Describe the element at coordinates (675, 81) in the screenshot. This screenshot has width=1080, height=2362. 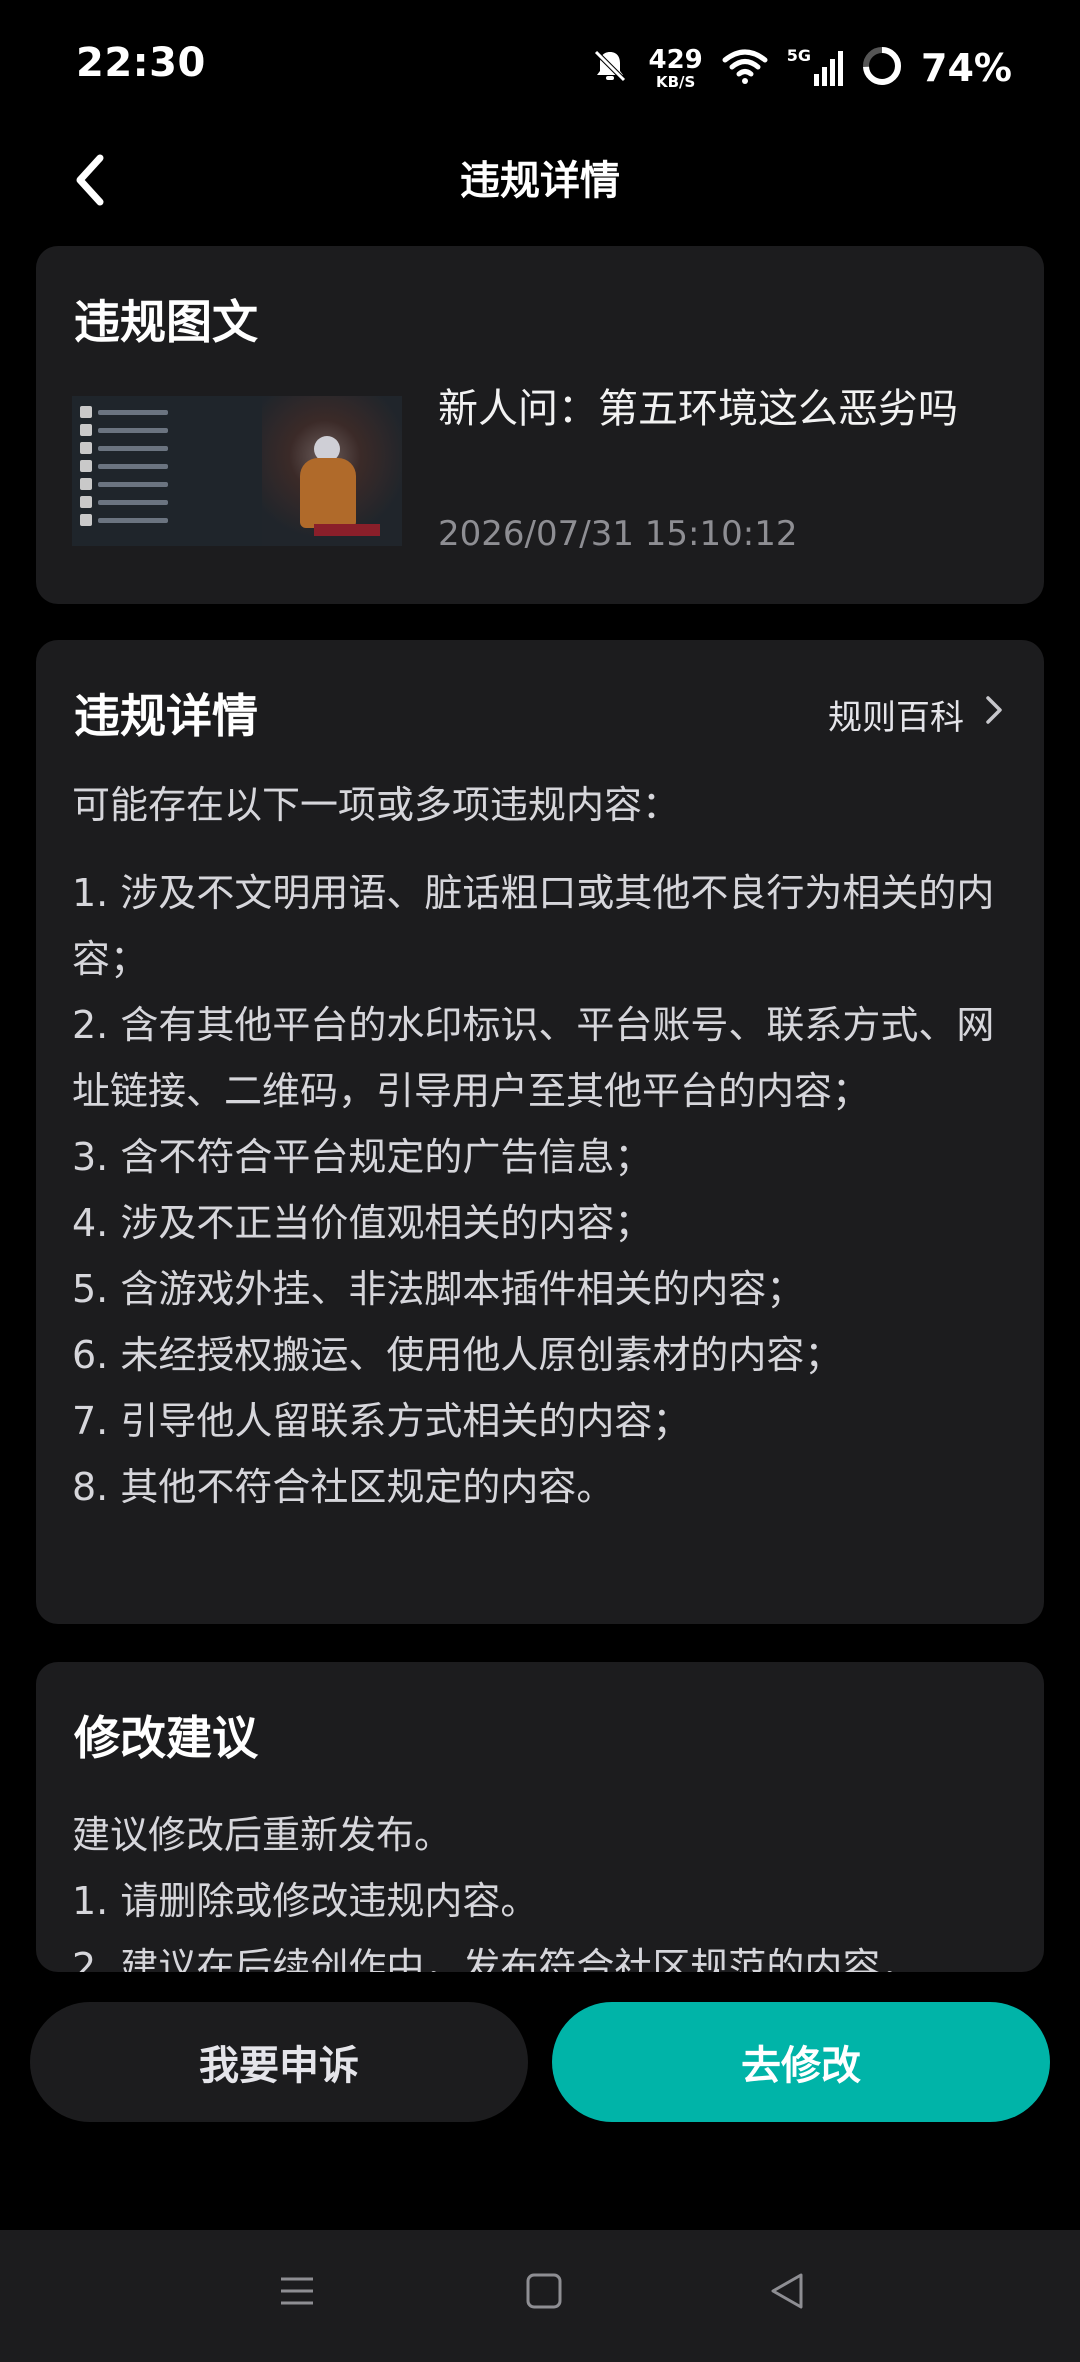
I see `network-speed-unit: KB/S` at that location.